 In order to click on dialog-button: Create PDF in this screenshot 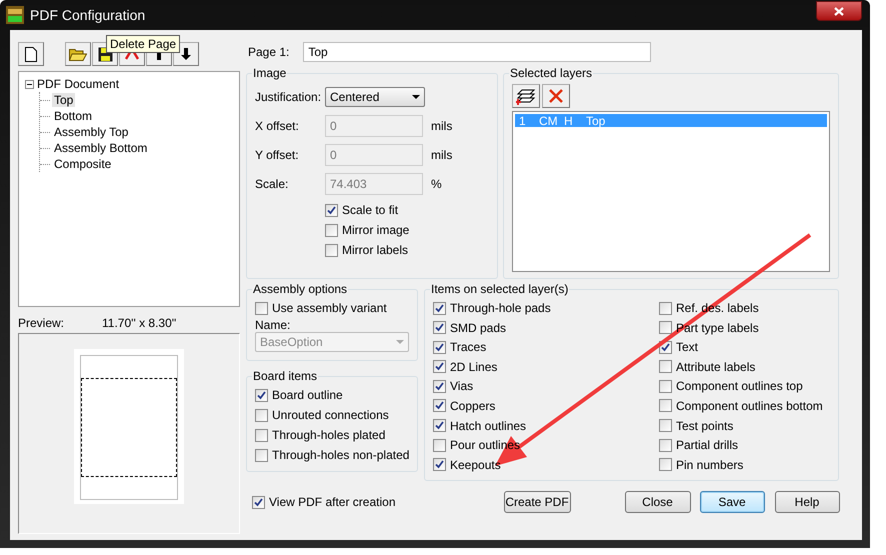, I will do `click(537, 502)`.